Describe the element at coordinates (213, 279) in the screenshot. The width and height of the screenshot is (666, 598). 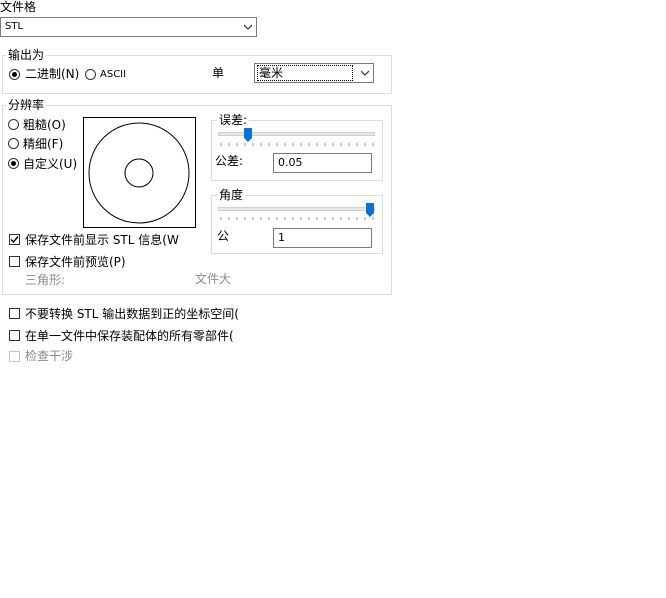
I see `file-size-label: 文件大` at that location.